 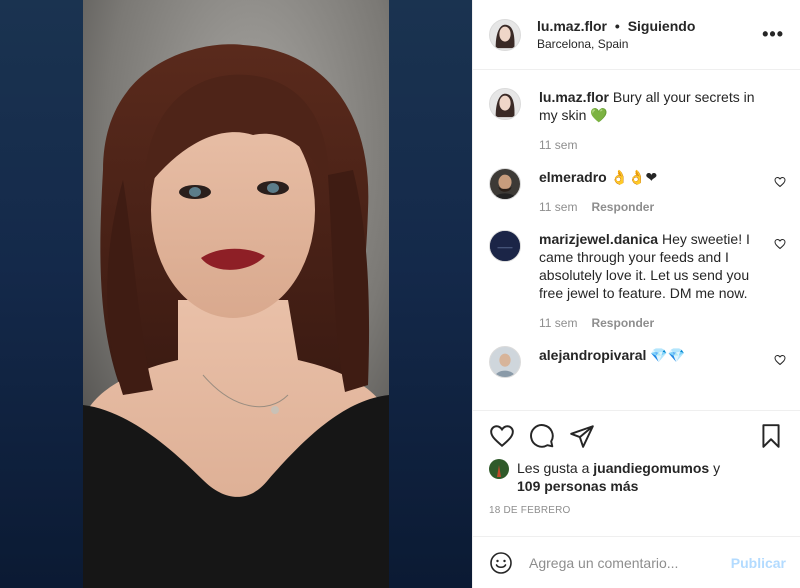 What do you see at coordinates (636, 510) in the screenshot?
I see `post-date: 18 DE FEBRERO` at bounding box center [636, 510].